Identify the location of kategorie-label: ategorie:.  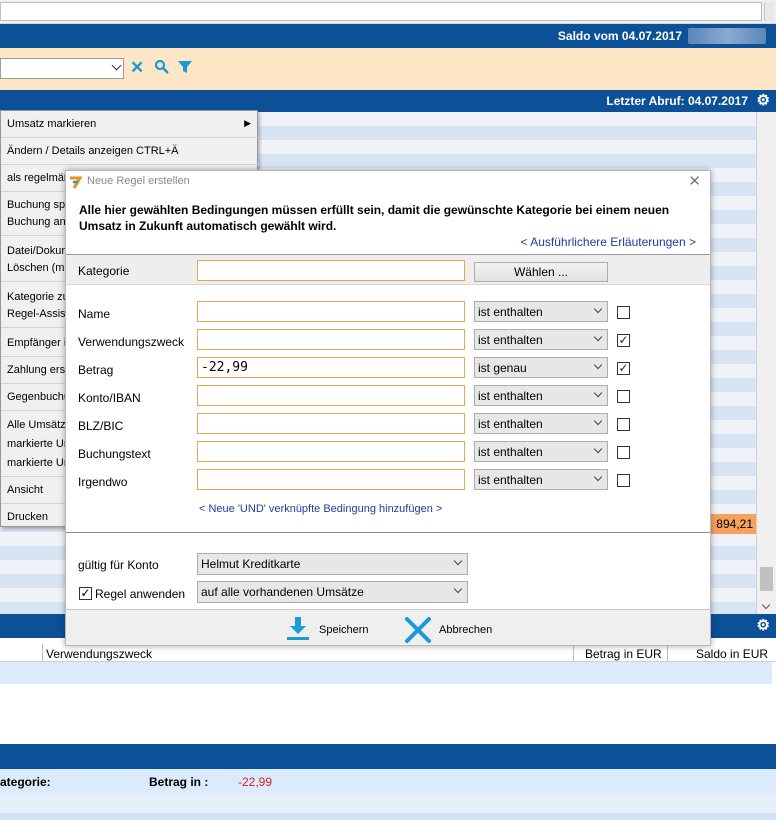
(25, 782).